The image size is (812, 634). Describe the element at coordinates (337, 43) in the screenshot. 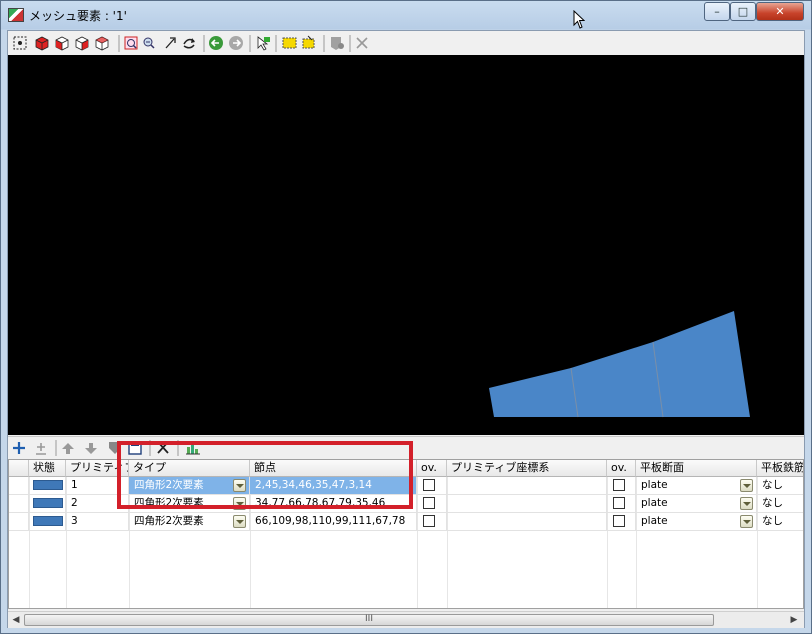

I see `filter-icon` at that location.